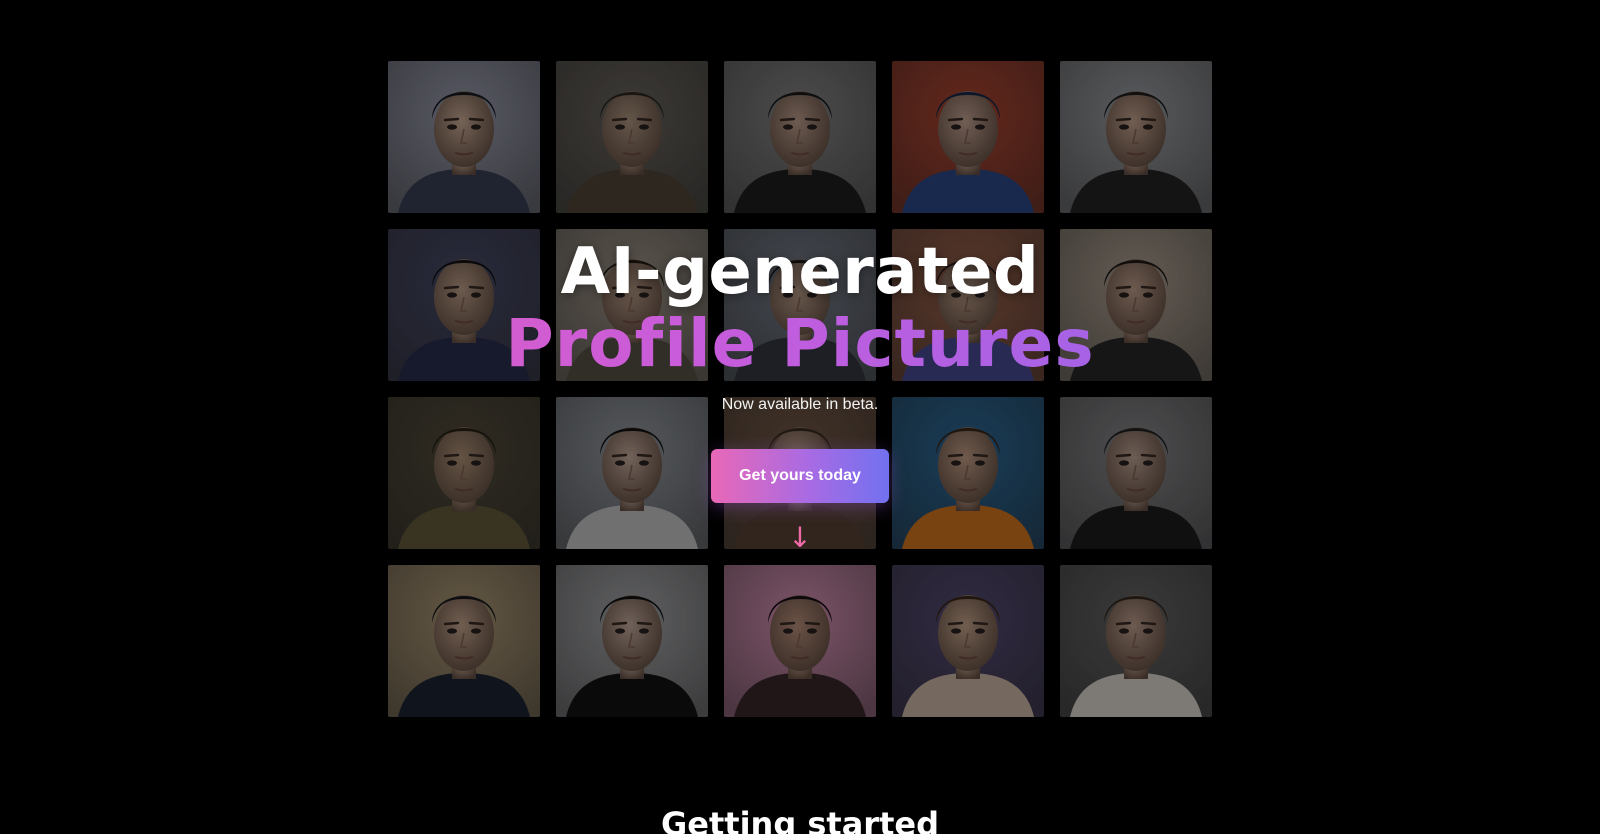  What do you see at coordinates (800, 819) in the screenshot?
I see `section-title-getting-started: Getting started` at bounding box center [800, 819].